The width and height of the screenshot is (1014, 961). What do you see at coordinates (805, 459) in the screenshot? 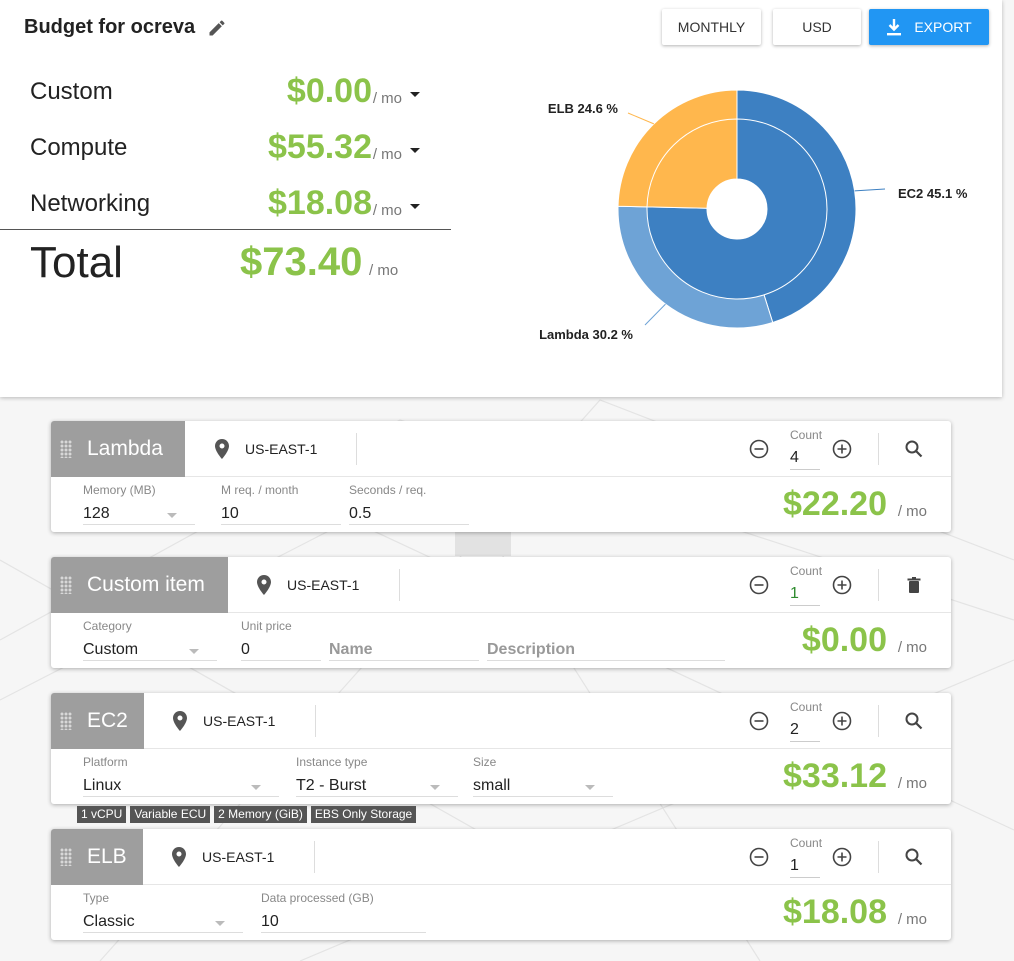
I see `count-input: 4` at bounding box center [805, 459].